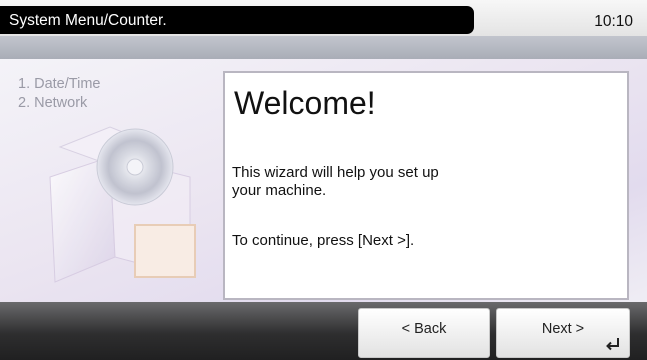  Describe the element at coordinates (279, 190) in the screenshot. I see `wizard-message-line: your machine.` at that location.